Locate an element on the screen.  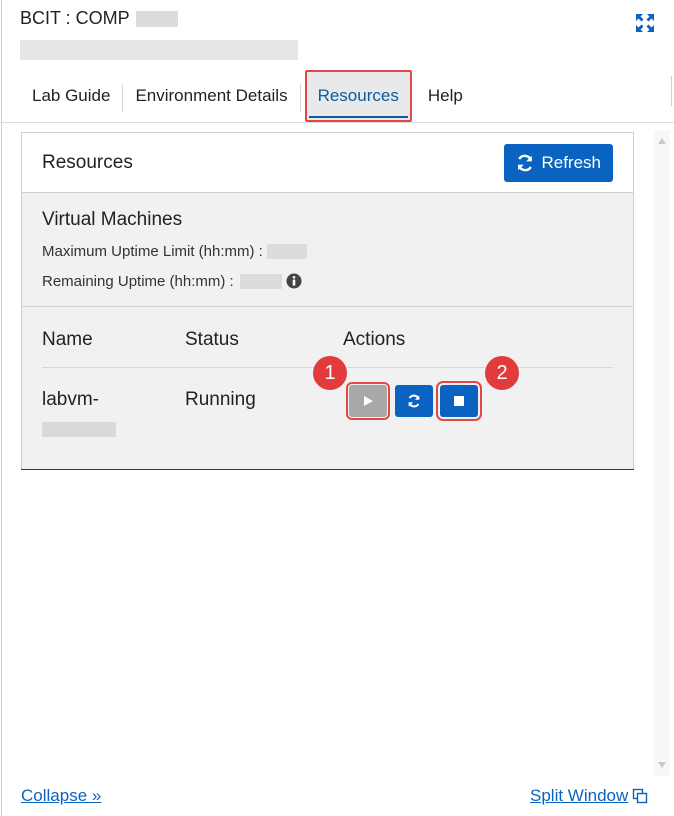
scroll-down-arrow-icon is located at coordinates (662, 765).